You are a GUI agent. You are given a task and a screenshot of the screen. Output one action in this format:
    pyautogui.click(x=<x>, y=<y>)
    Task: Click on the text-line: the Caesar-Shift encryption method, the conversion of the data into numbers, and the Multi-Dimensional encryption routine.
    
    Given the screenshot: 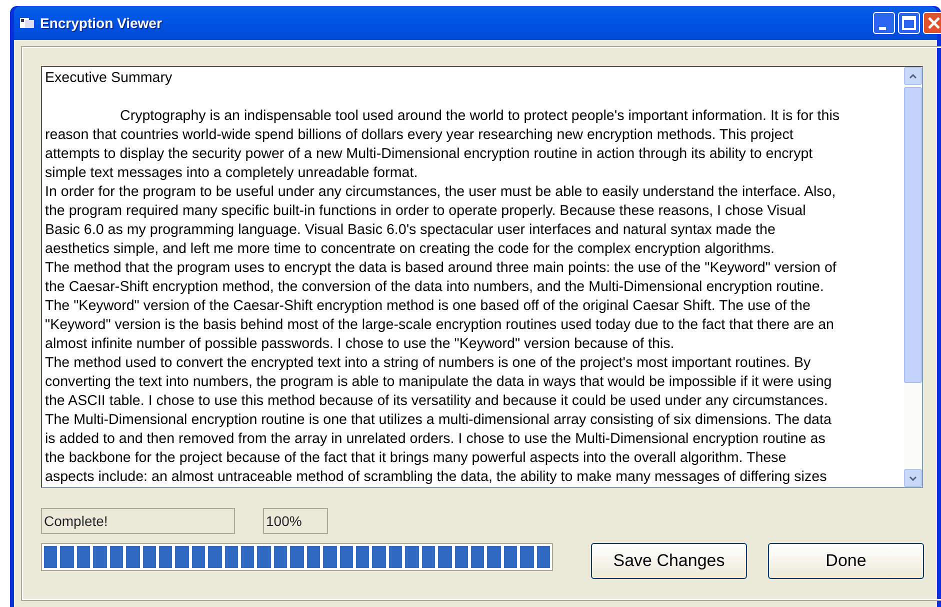 What is the action you would take?
    pyautogui.click(x=434, y=287)
    